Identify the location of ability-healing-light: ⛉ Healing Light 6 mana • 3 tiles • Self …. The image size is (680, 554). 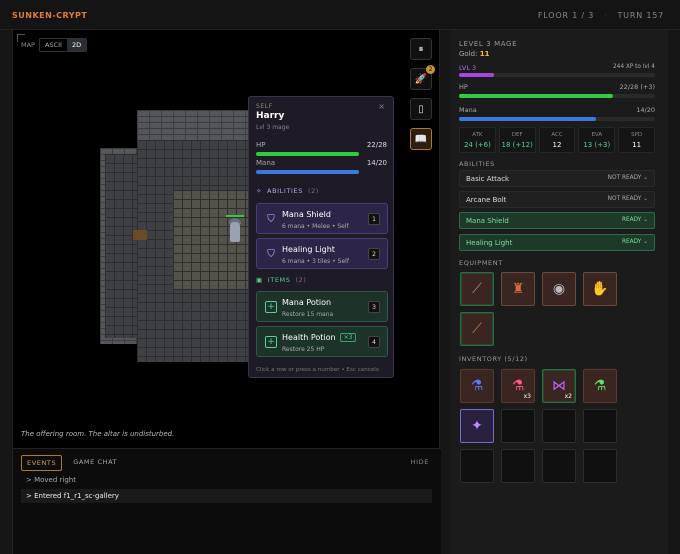
(322, 253).